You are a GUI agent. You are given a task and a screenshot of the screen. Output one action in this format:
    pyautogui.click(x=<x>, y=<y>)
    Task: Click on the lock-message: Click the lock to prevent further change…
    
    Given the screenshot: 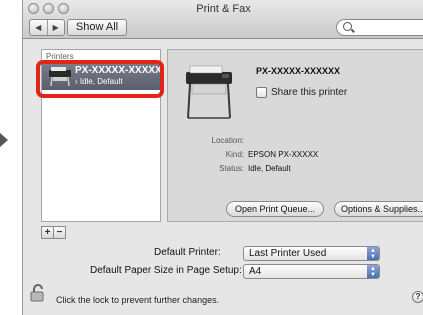 What is the action you would take?
    pyautogui.click(x=138, y=300)
    